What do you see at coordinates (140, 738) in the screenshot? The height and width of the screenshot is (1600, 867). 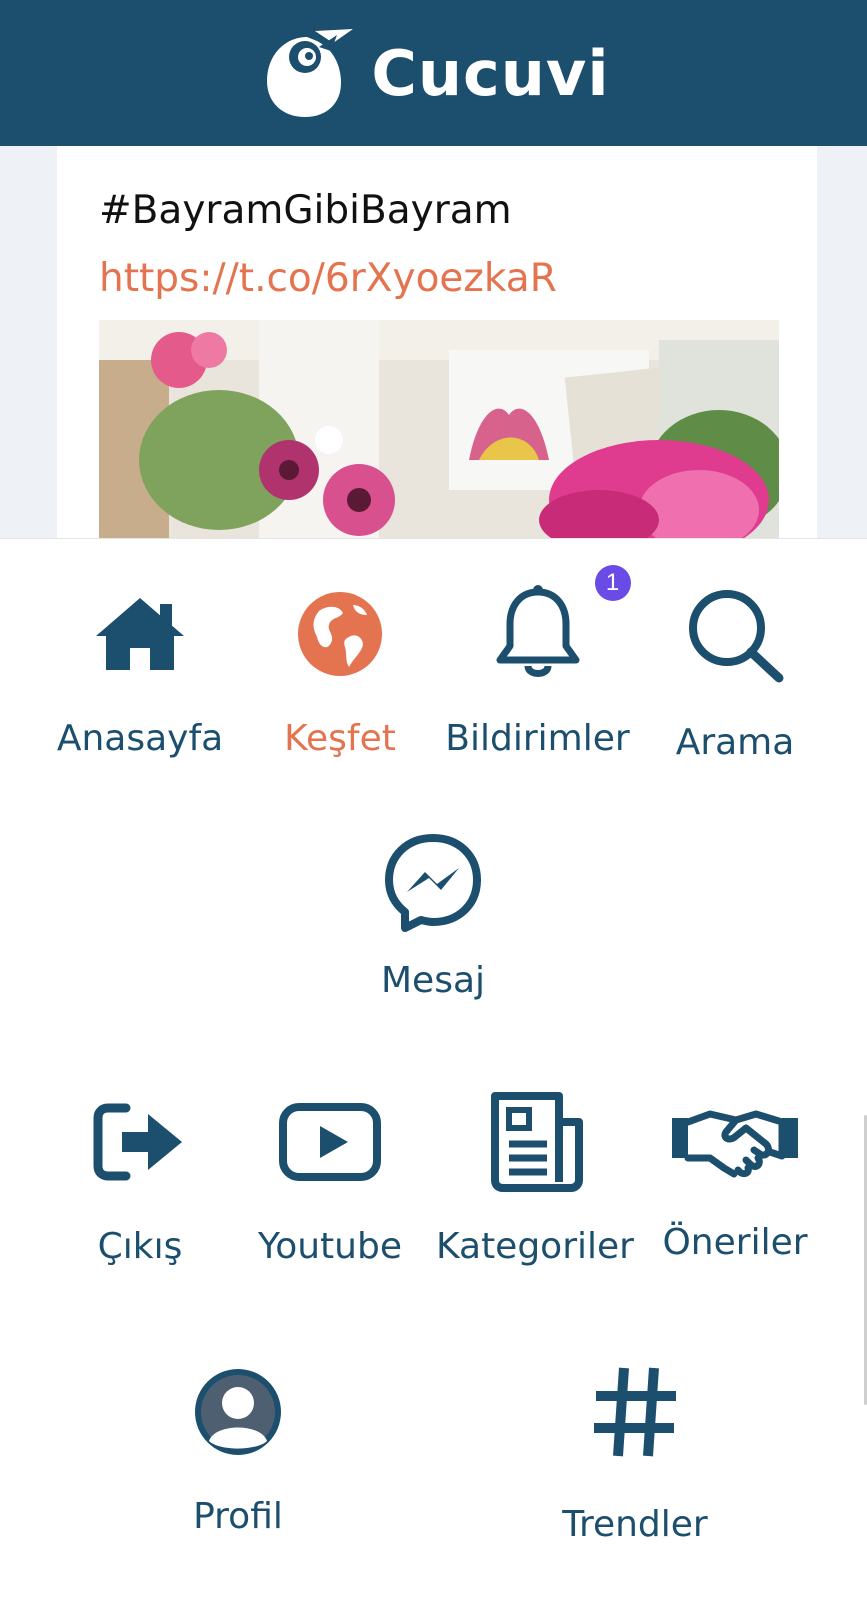 I see `menu-label-home: Anasayfa` at bounding box center [140, 738].